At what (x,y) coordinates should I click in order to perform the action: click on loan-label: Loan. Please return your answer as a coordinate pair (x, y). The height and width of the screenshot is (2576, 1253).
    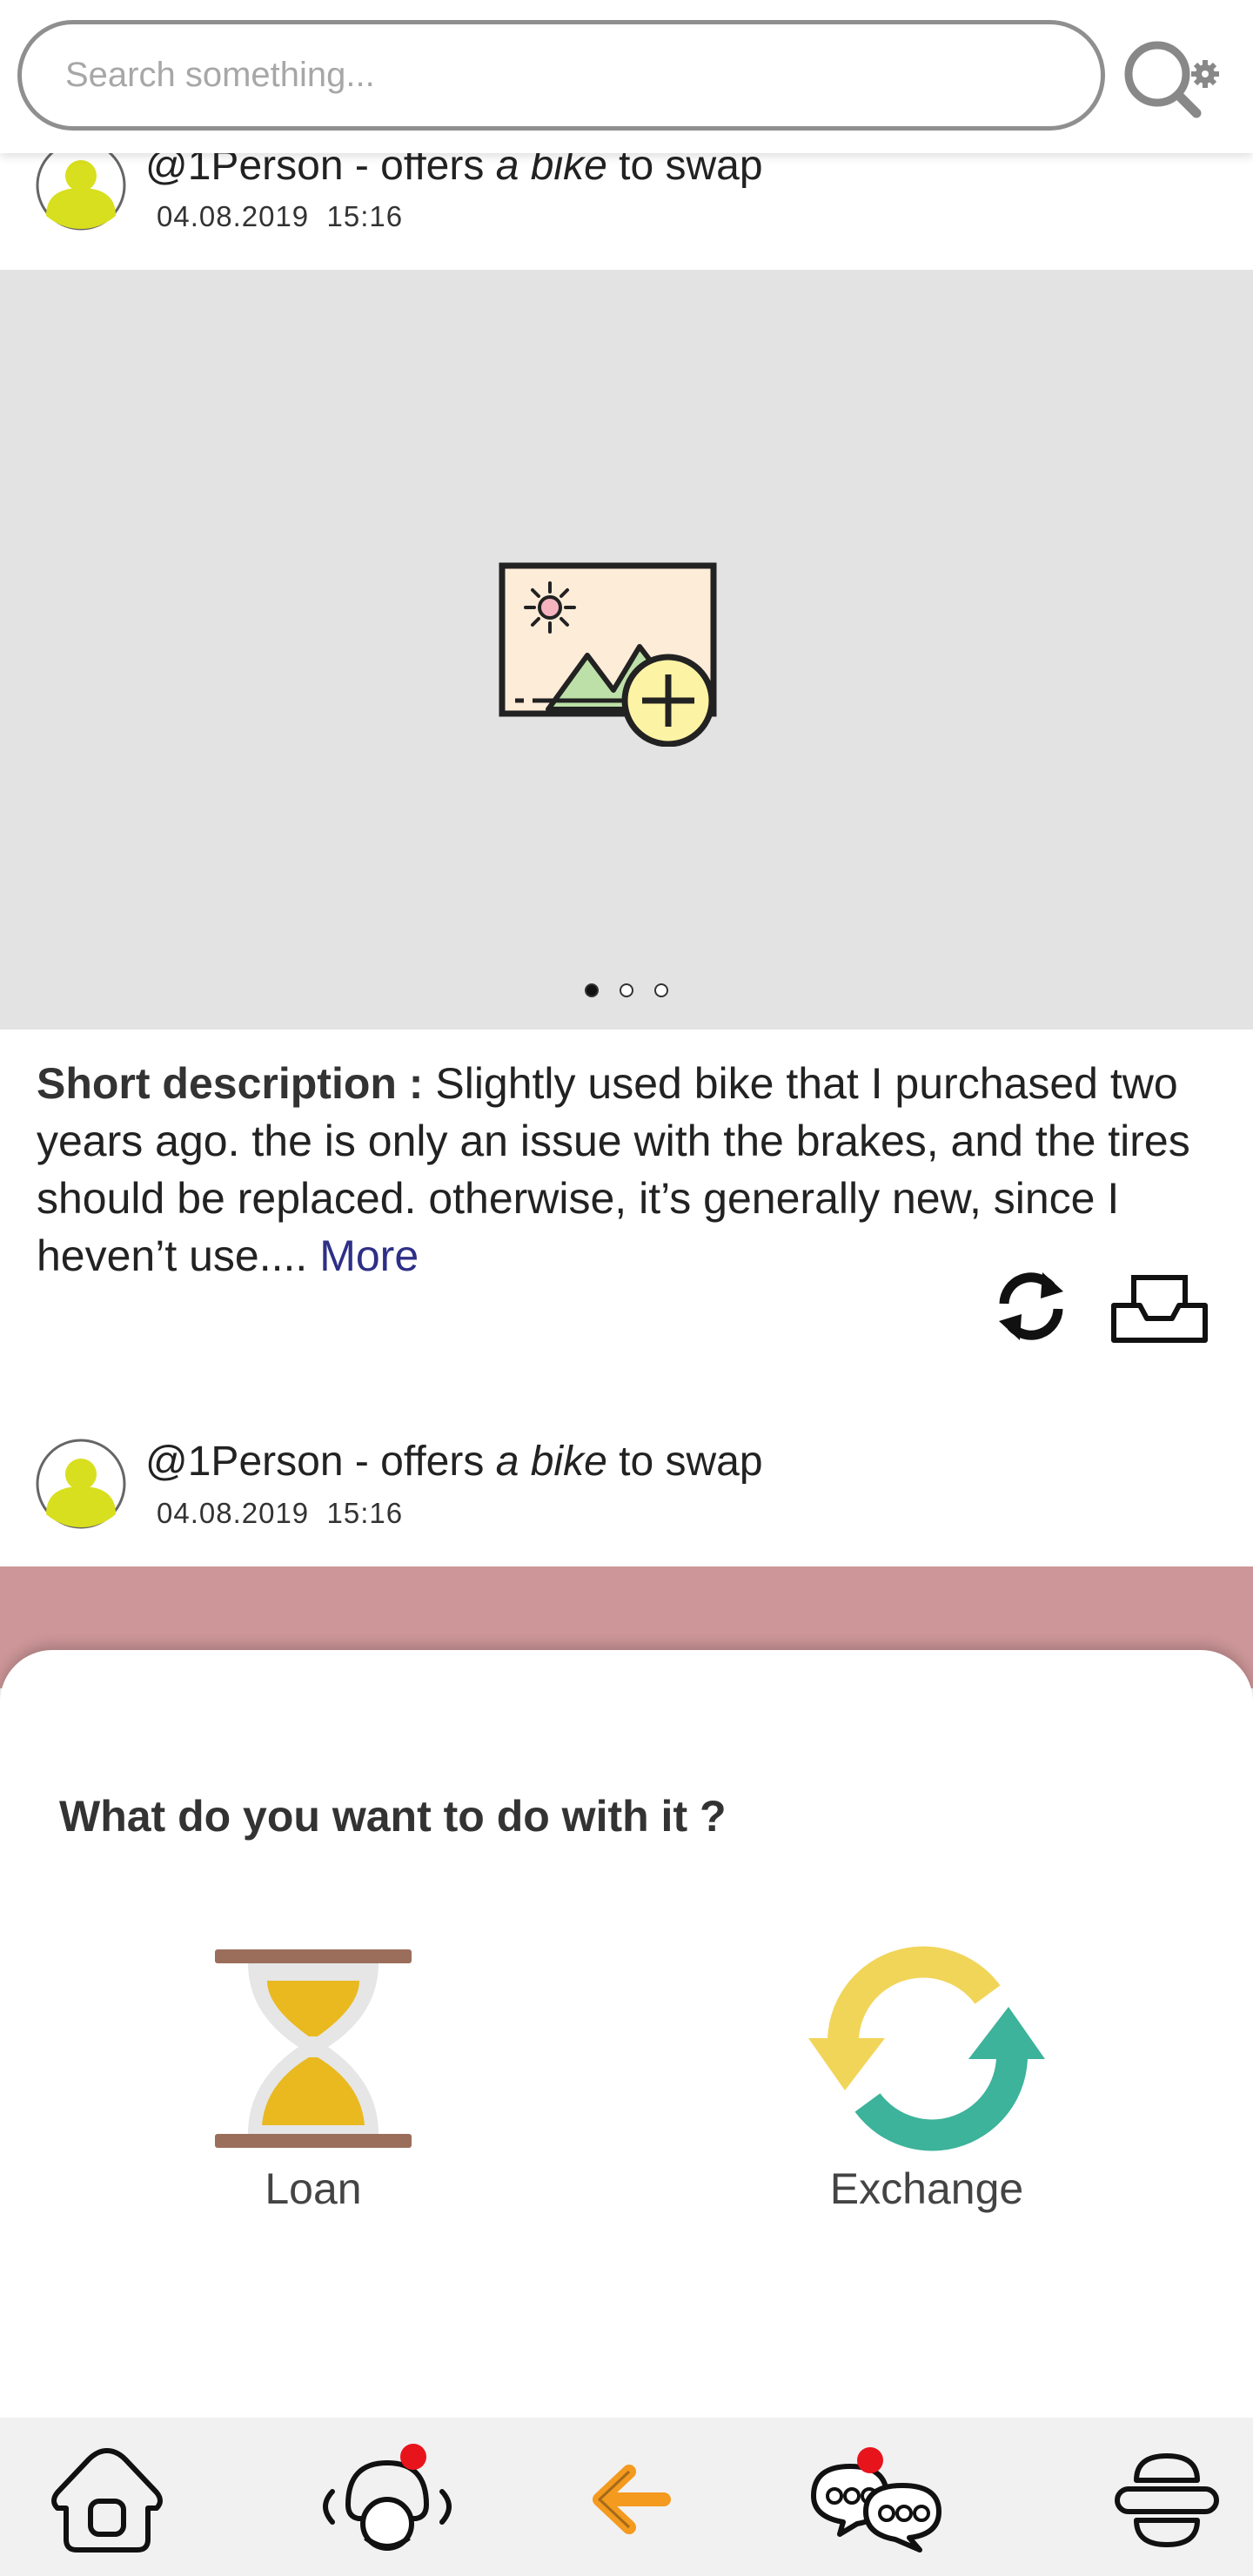
    Looking at the image, I should click on (313, 2188).